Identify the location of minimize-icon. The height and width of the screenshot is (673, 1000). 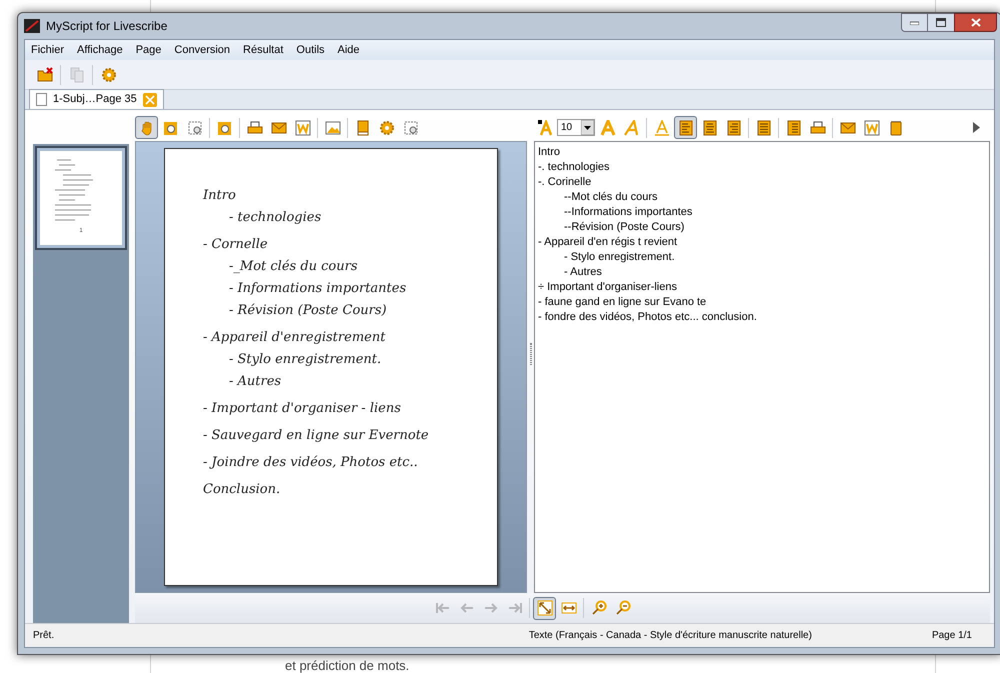
(914, 22).